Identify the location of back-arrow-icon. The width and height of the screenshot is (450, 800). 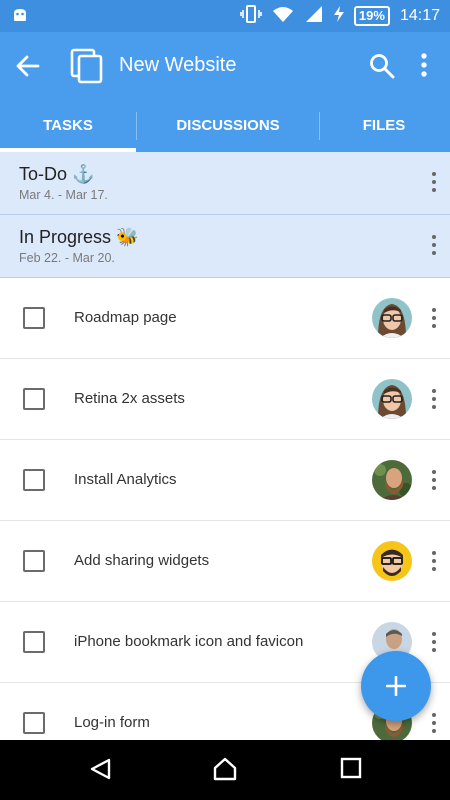
(28, 68).